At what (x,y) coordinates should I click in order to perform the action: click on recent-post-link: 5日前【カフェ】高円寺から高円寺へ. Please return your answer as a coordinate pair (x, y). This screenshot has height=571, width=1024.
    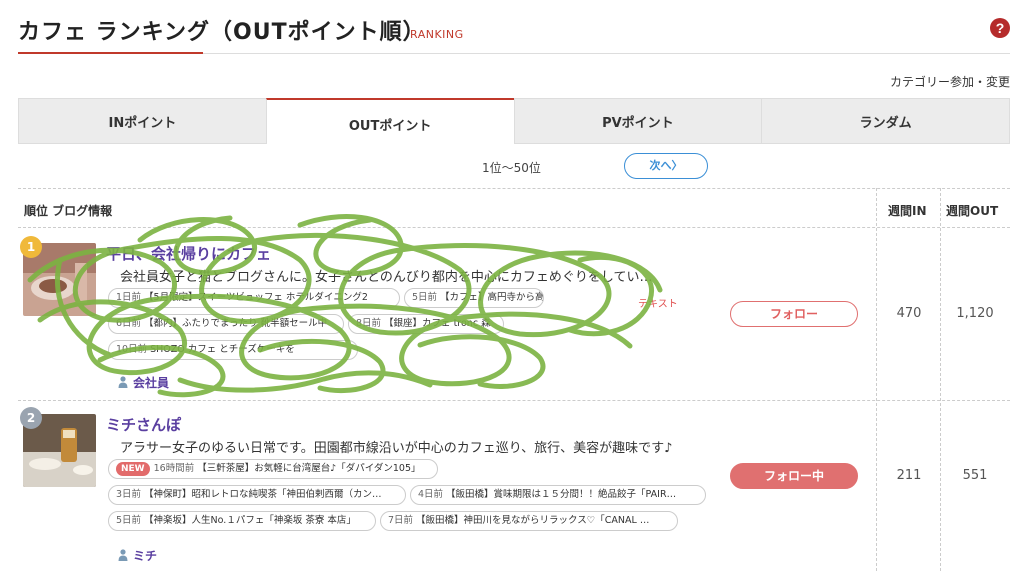
    Looking at the image, I should click on (474, 298).